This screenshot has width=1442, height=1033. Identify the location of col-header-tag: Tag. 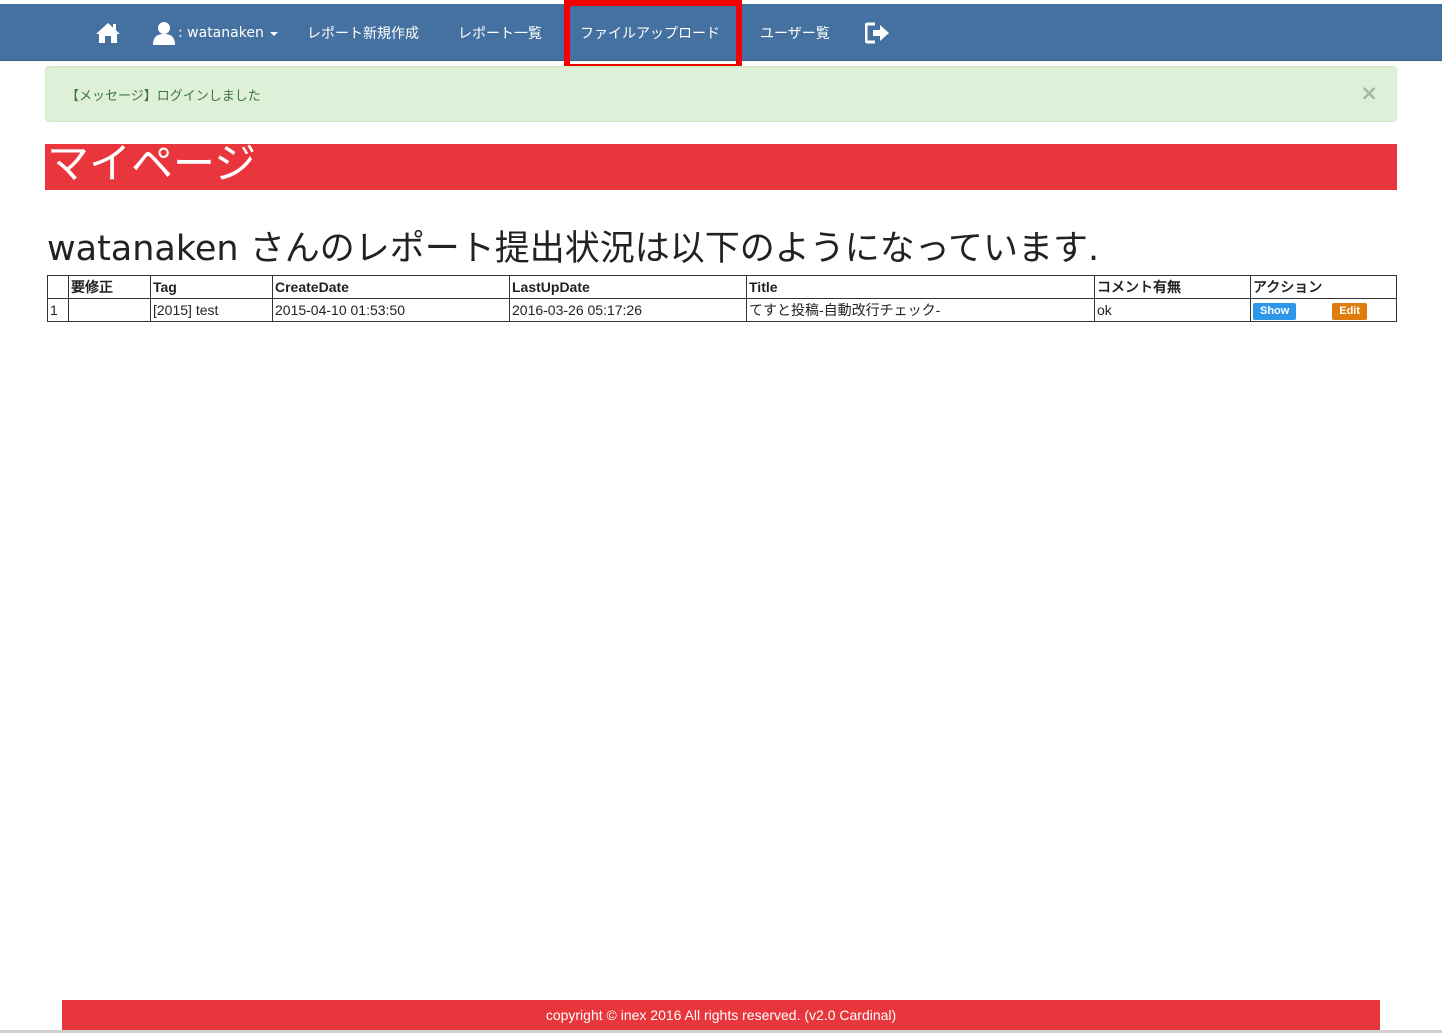
(211, 287).